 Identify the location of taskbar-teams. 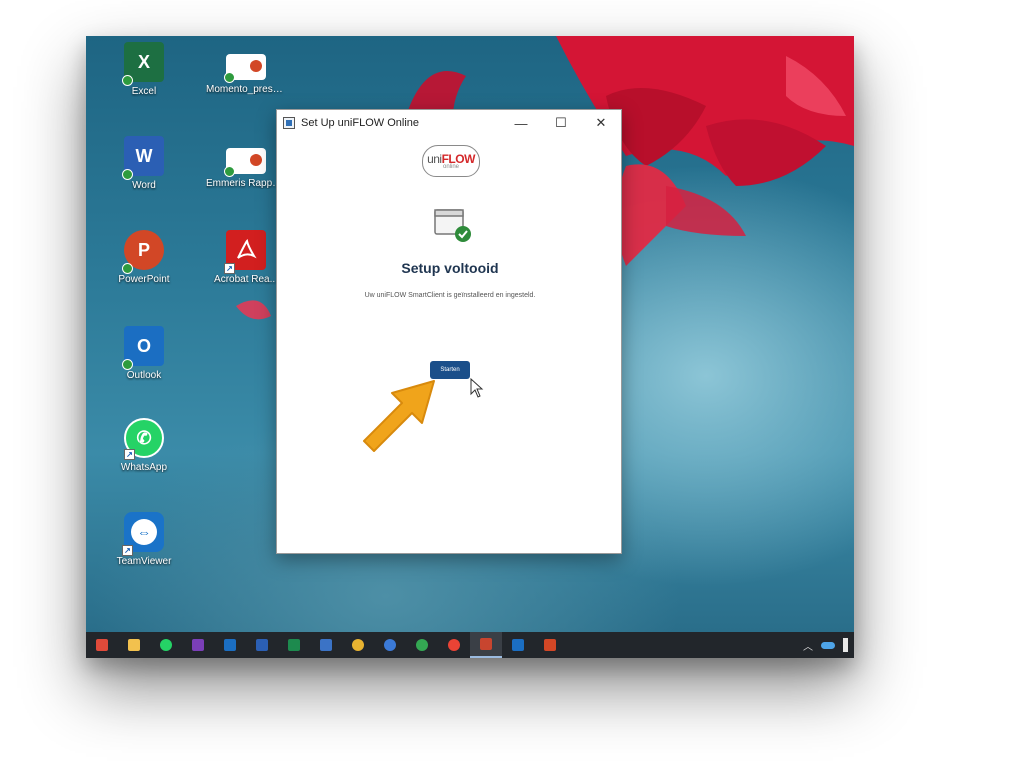
(326, 645).